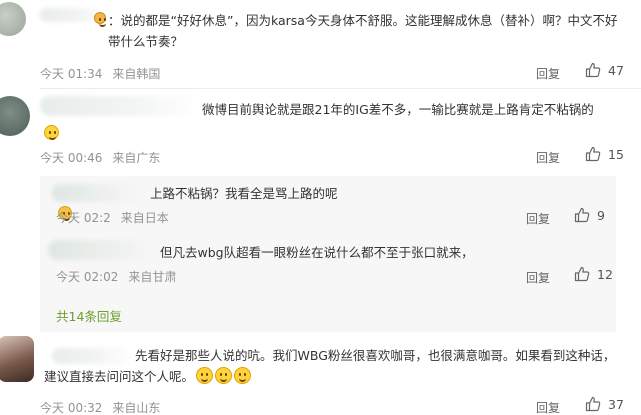 The width and height of the screenshot is (641, 415). What do you see at coordinates (398, 109) in the screenshot?
I see `comment-text: 微博目前舆论就是跟21年的IG差不多，一输比赛就是上路肯定不粘锅的` at bounding box center [398, 109].